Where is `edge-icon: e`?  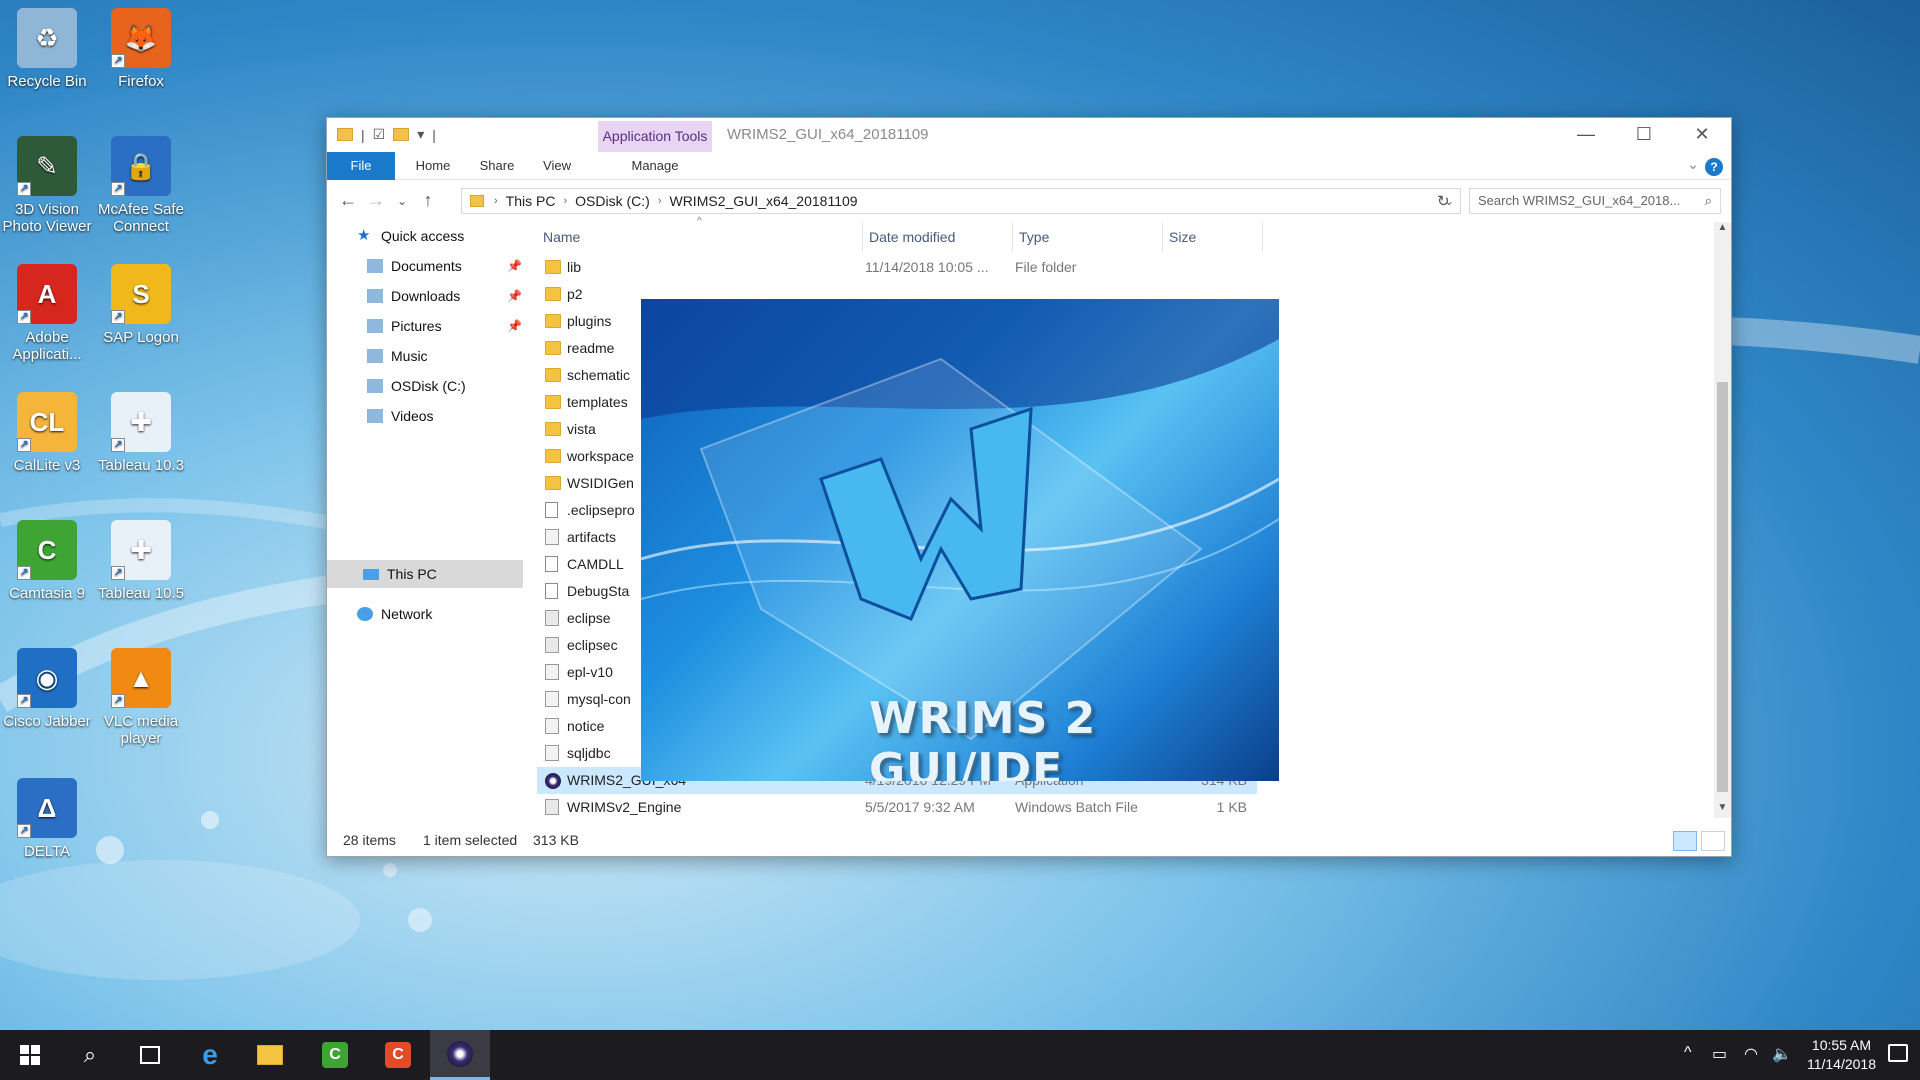 edge-icon: e is located at coordinates (210, 1055).